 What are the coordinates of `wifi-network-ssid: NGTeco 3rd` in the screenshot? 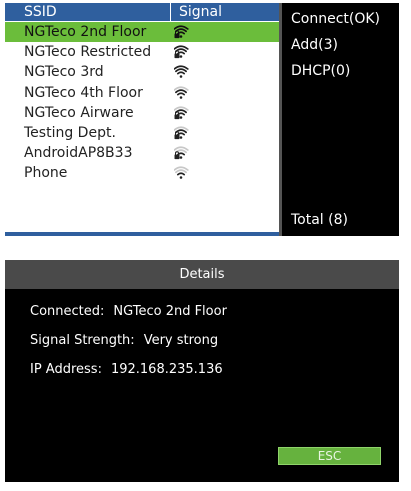 It's located at (64, 72).